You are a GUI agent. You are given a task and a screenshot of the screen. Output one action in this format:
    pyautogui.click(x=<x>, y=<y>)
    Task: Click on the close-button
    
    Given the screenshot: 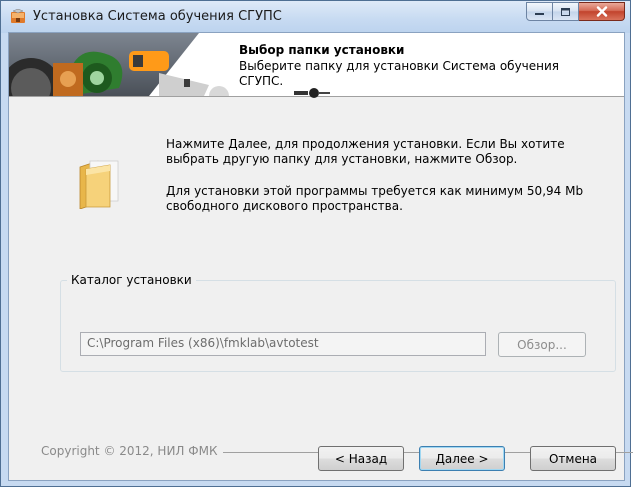 What is the action you would take?
    pyautogui.click(x=602, y=11)
    